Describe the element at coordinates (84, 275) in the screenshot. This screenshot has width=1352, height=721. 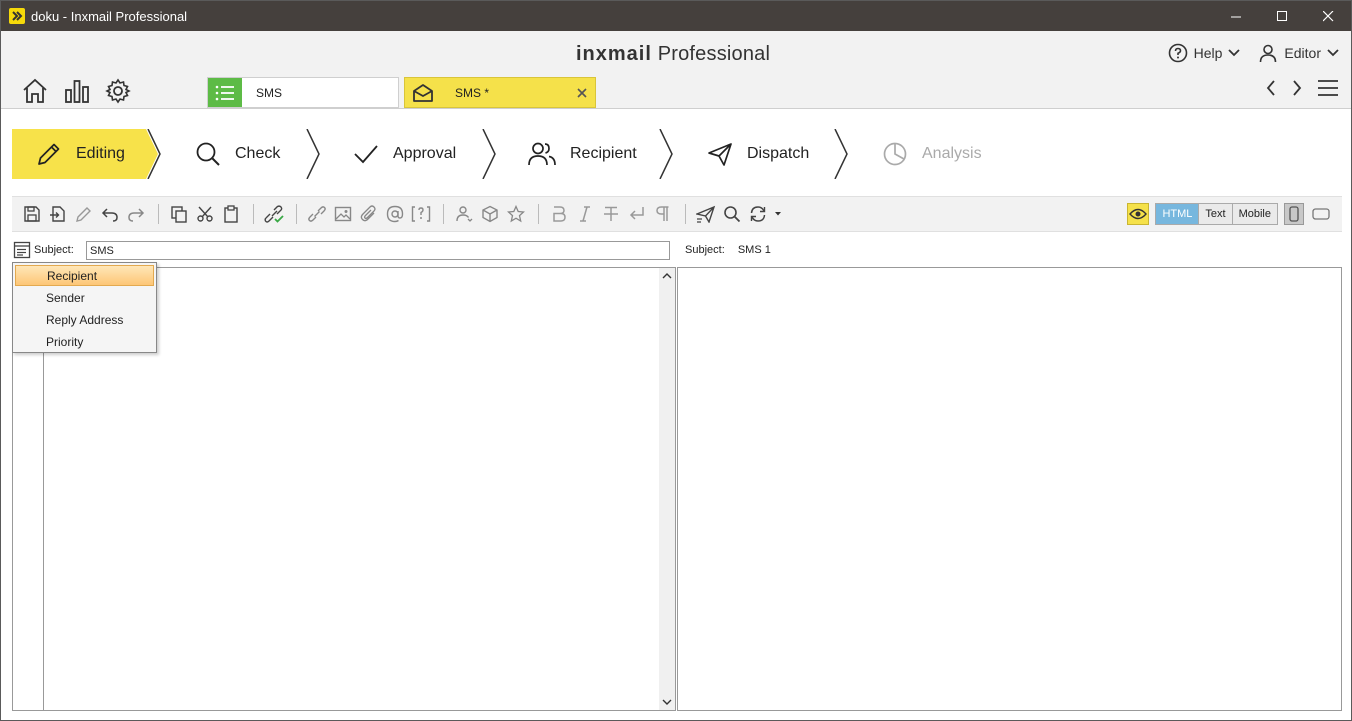
I see `menu-item-recipient: Recipient` at that location.